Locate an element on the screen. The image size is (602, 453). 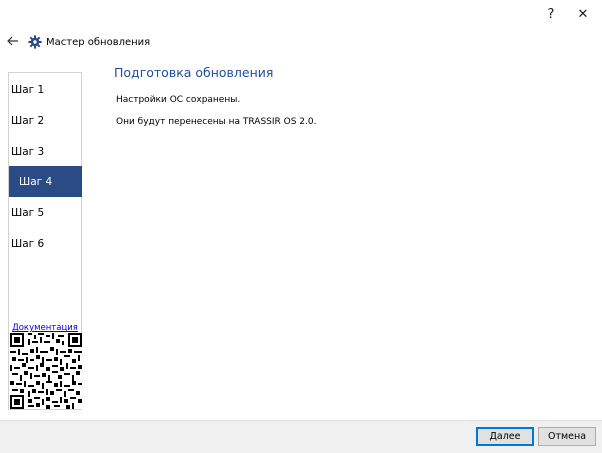
cancel-button: Отмена is located at coordinates (567, 436).